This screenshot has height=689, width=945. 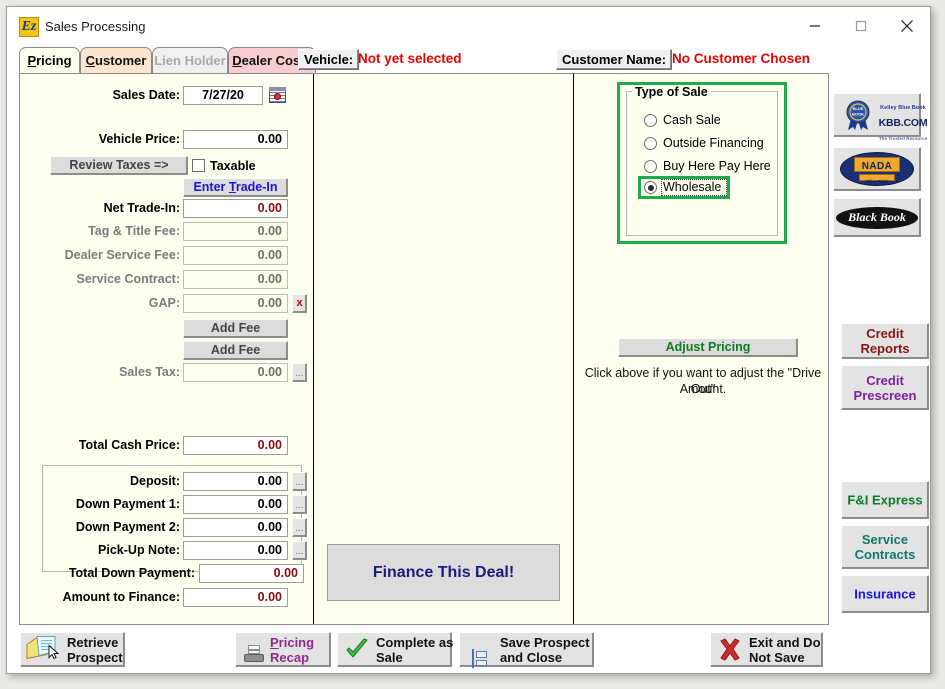 I want to click on finance-this-deal-label: Finance This Deal!, so click(x=443, y=572).